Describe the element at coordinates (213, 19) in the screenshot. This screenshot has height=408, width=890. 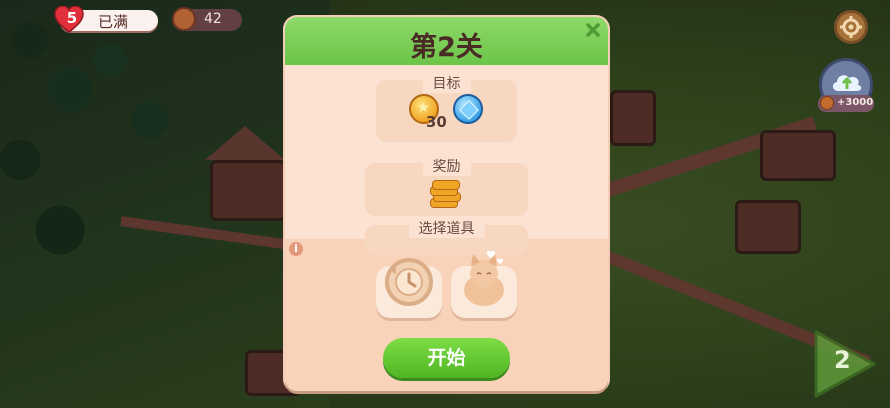
I see `coin-count: 42` at that location.